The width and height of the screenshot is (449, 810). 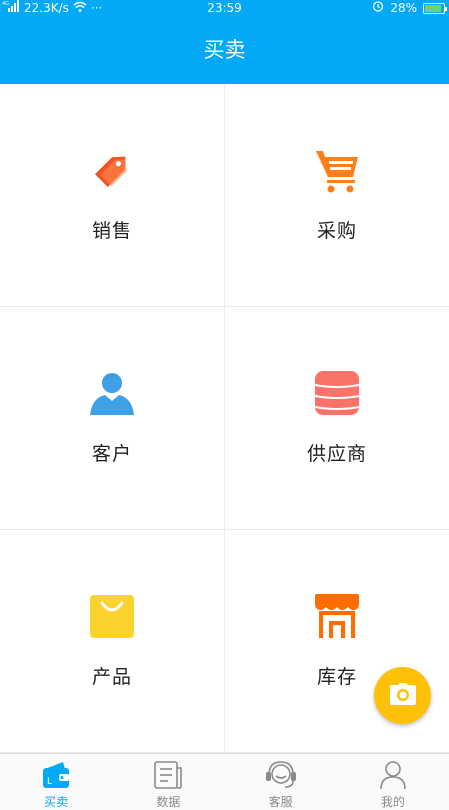 What do you see at coordinates (336, 677) in the screenshot?
I see `grid-item-label: 库存` at bounding box center [336, 677].